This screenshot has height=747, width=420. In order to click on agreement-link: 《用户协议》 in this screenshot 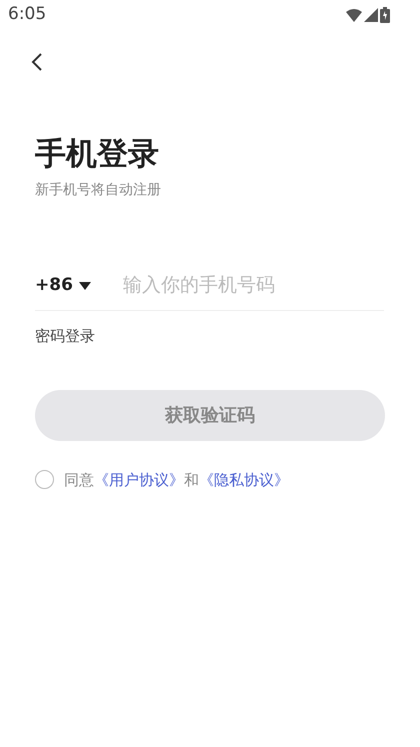, I will do `click(139, 479)`.